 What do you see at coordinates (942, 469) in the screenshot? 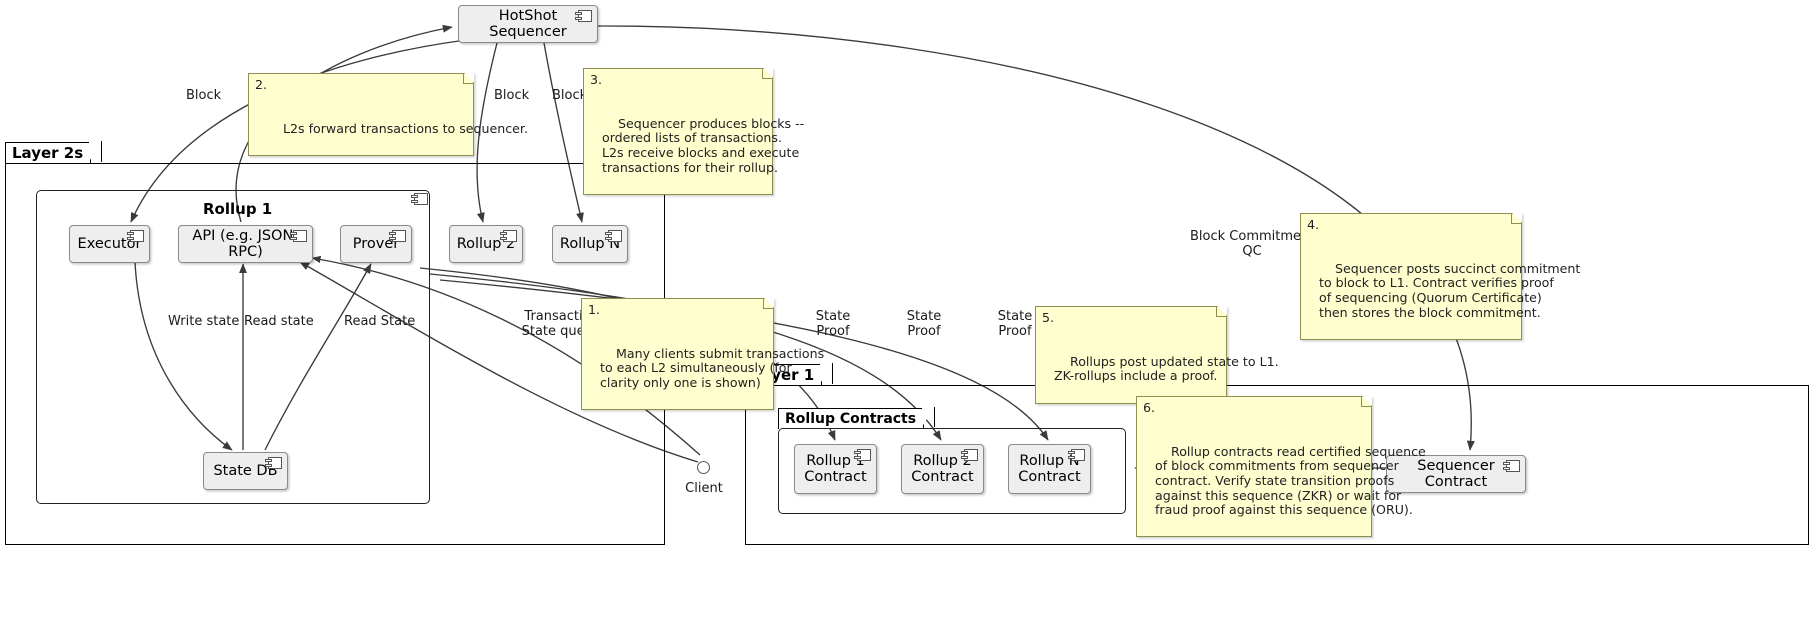
I see `component-rollup-2-contract: Rollup 2 Contract` at bounding box center [942, 469].